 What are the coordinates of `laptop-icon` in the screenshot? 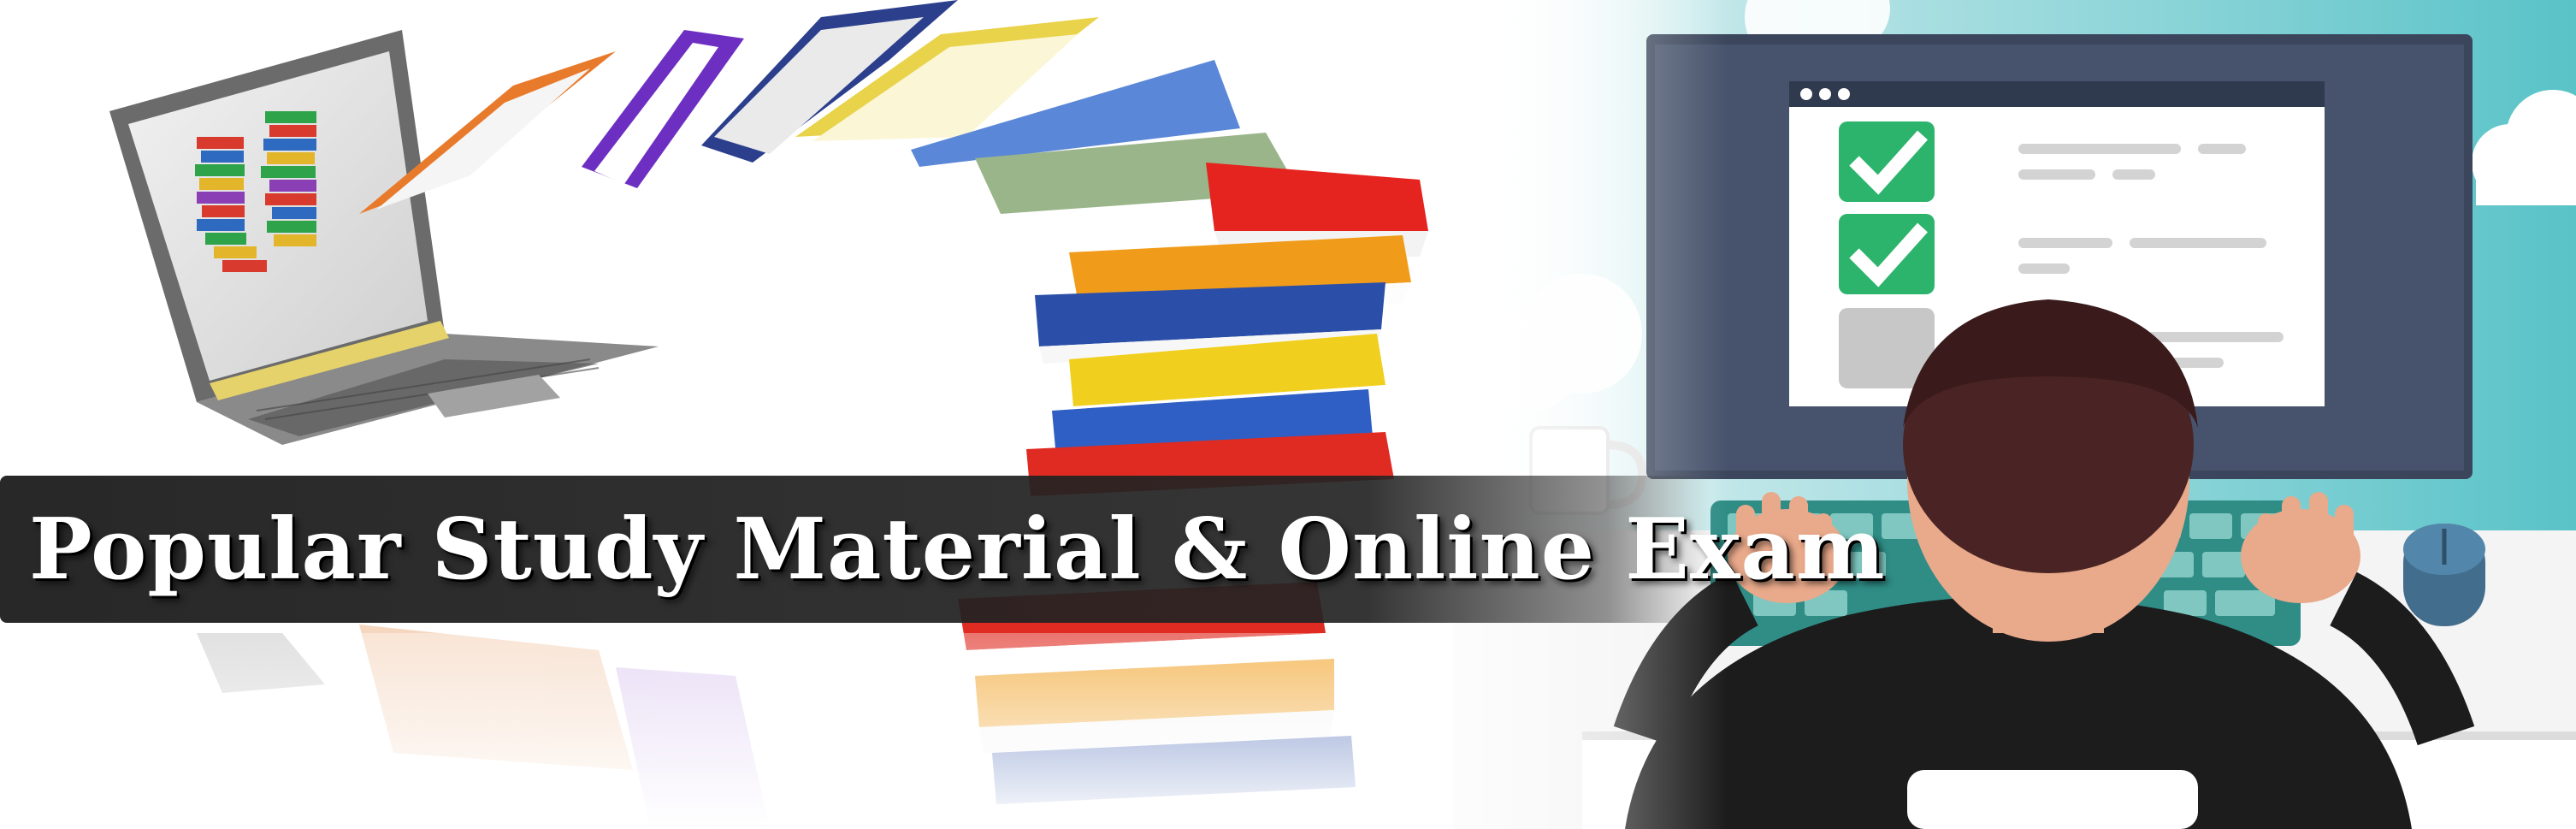 It's located at (384, 237).